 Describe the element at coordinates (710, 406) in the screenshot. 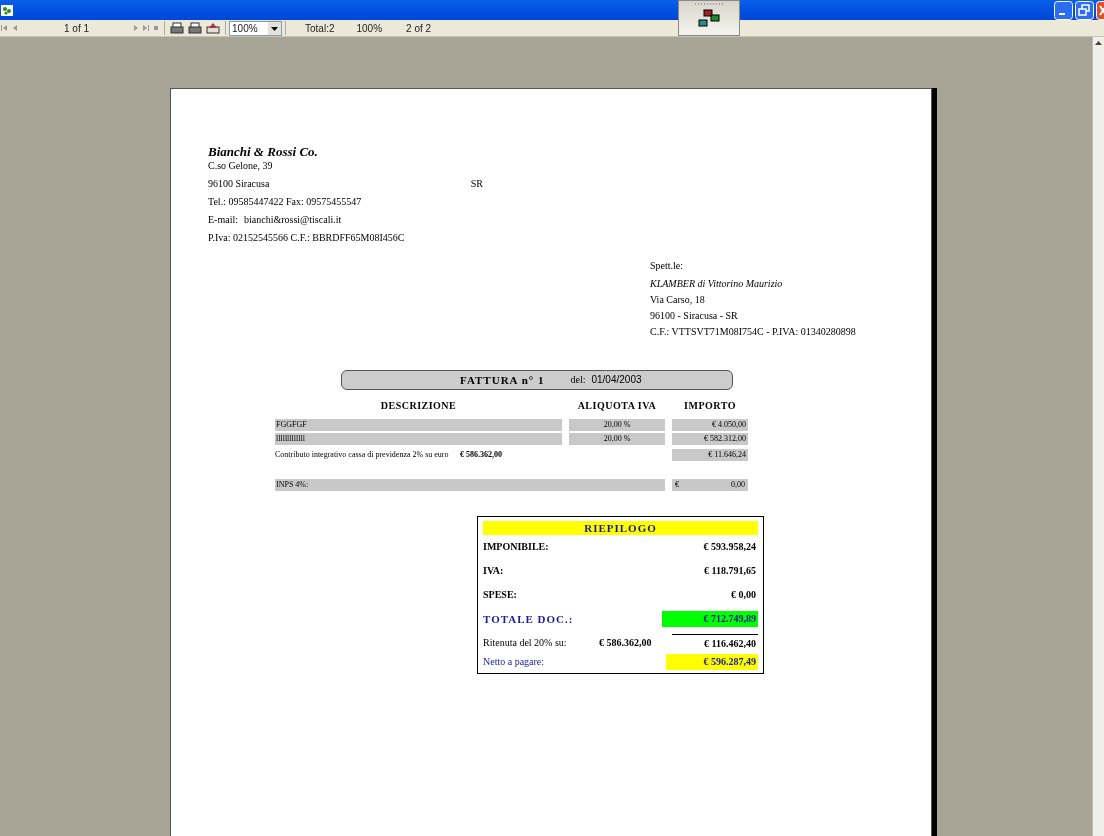

I see `column-header: IMPORTO` at that location.